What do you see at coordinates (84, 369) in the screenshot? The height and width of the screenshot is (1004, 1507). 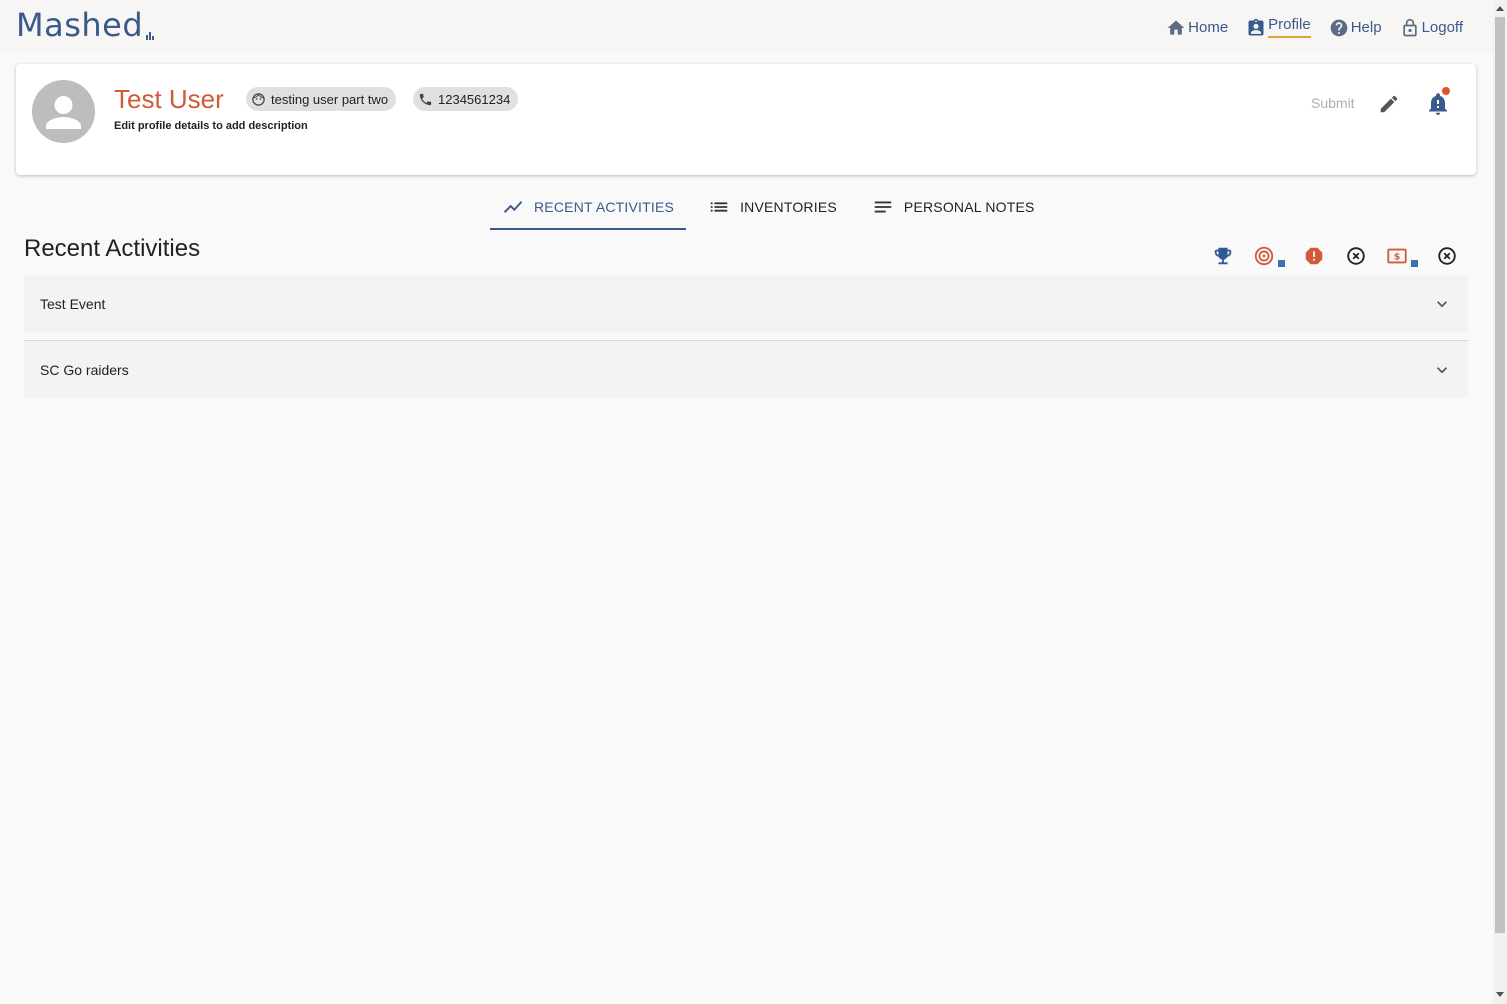 I see `activity-label: SC Go raiders` at bounding box center [84, 369].